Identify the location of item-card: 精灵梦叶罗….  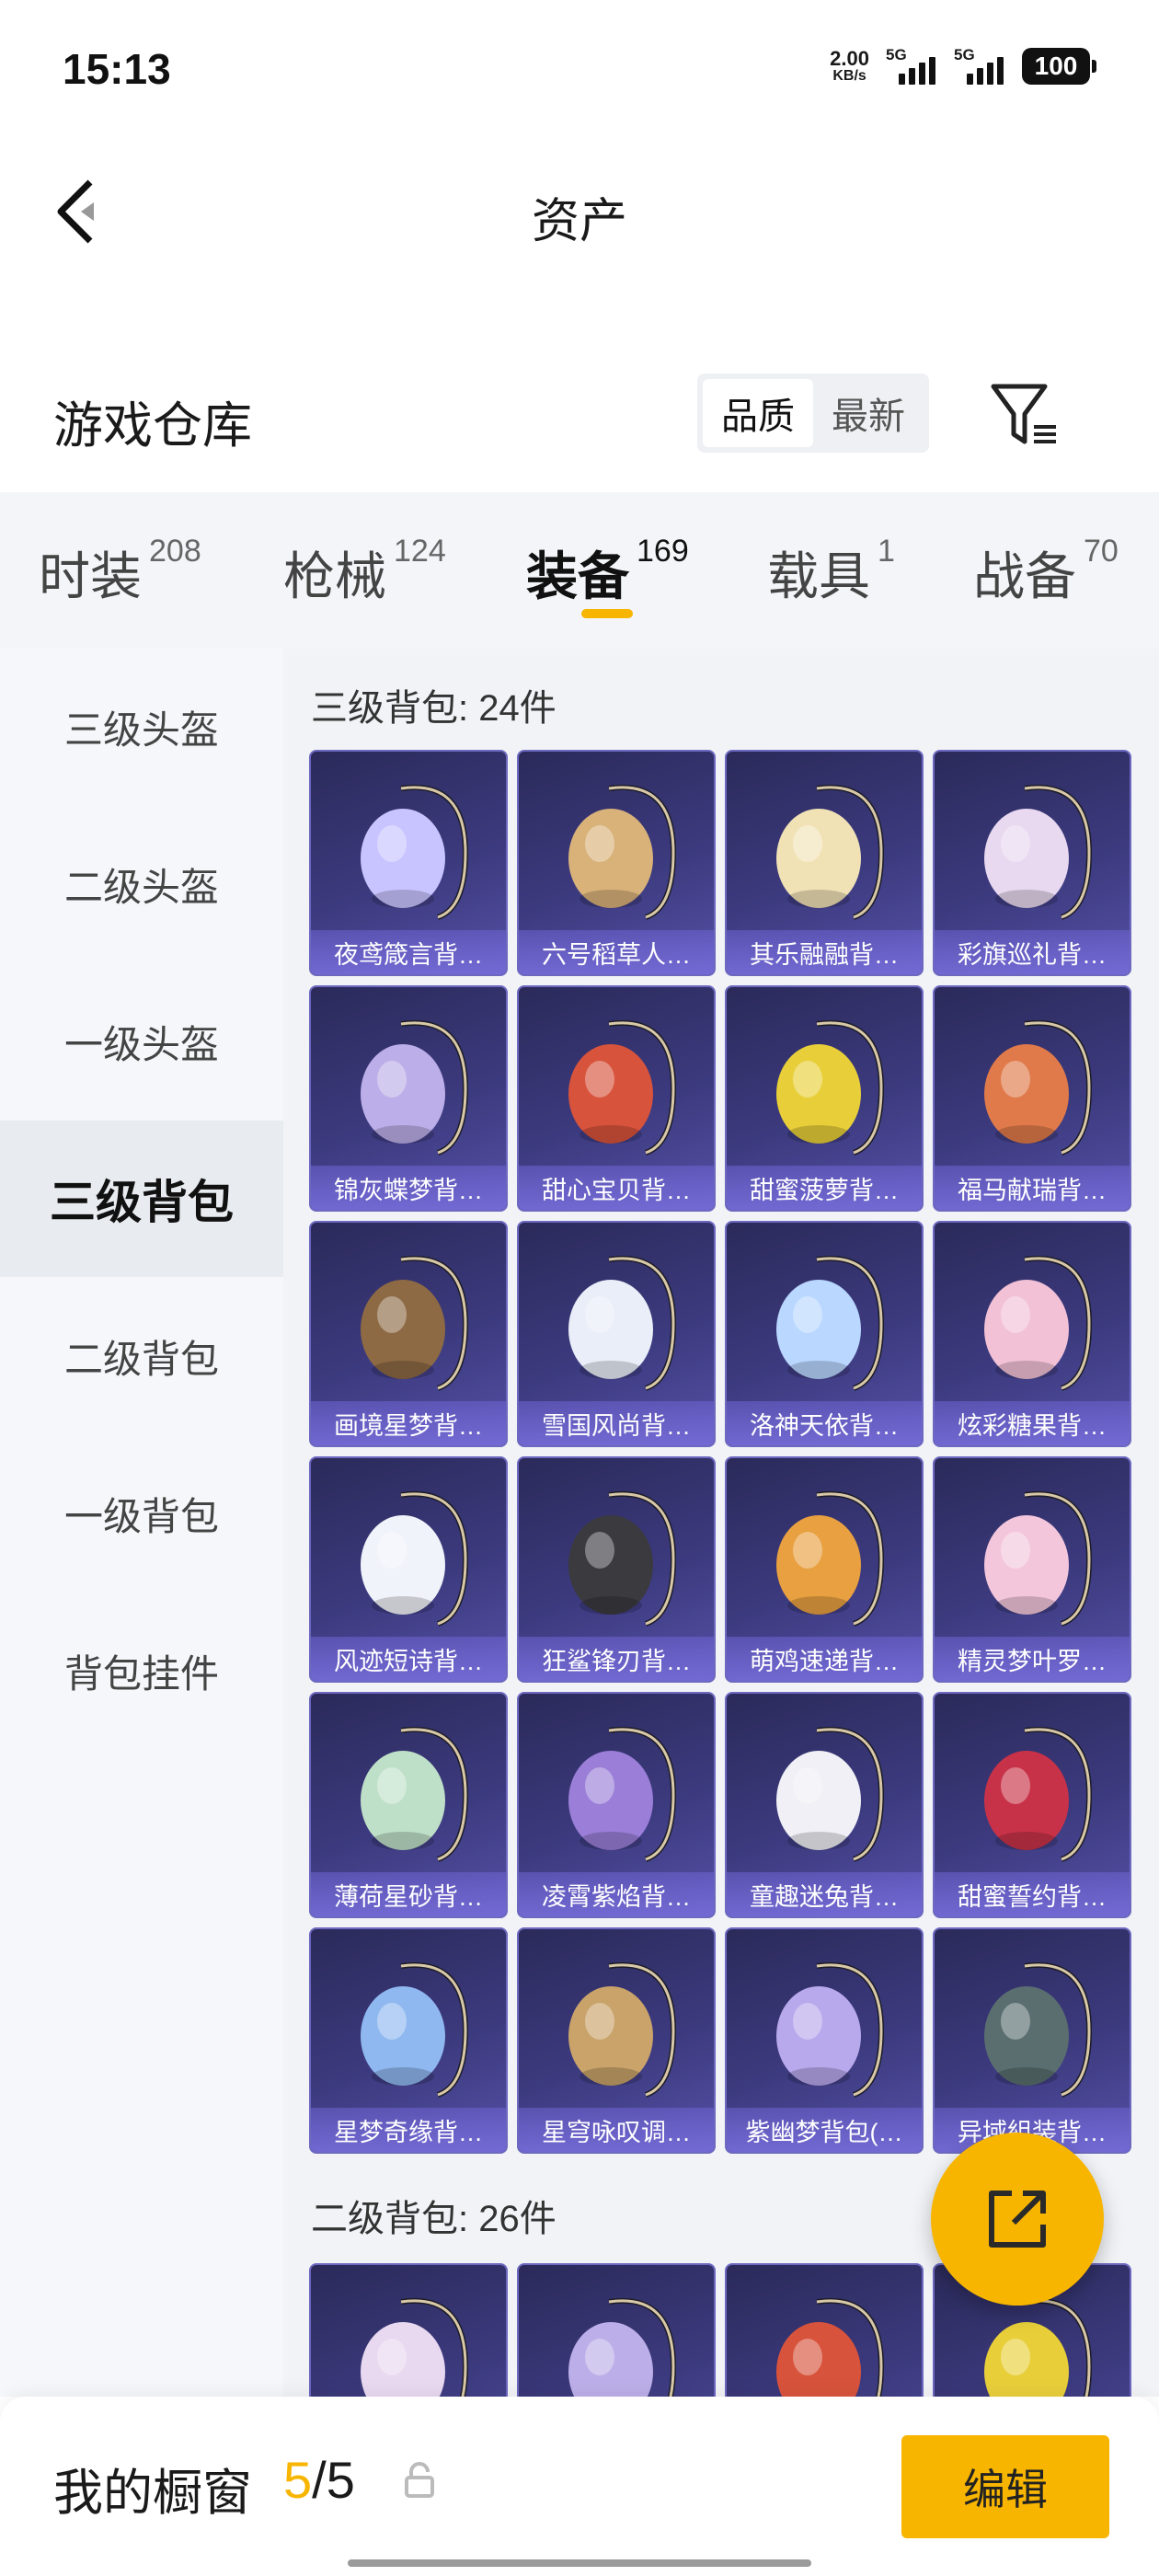
(1032, 1569).